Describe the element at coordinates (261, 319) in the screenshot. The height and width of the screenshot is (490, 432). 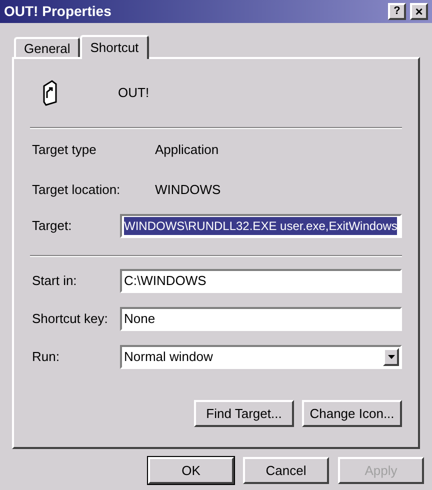
I see `text-field: None` at that location.